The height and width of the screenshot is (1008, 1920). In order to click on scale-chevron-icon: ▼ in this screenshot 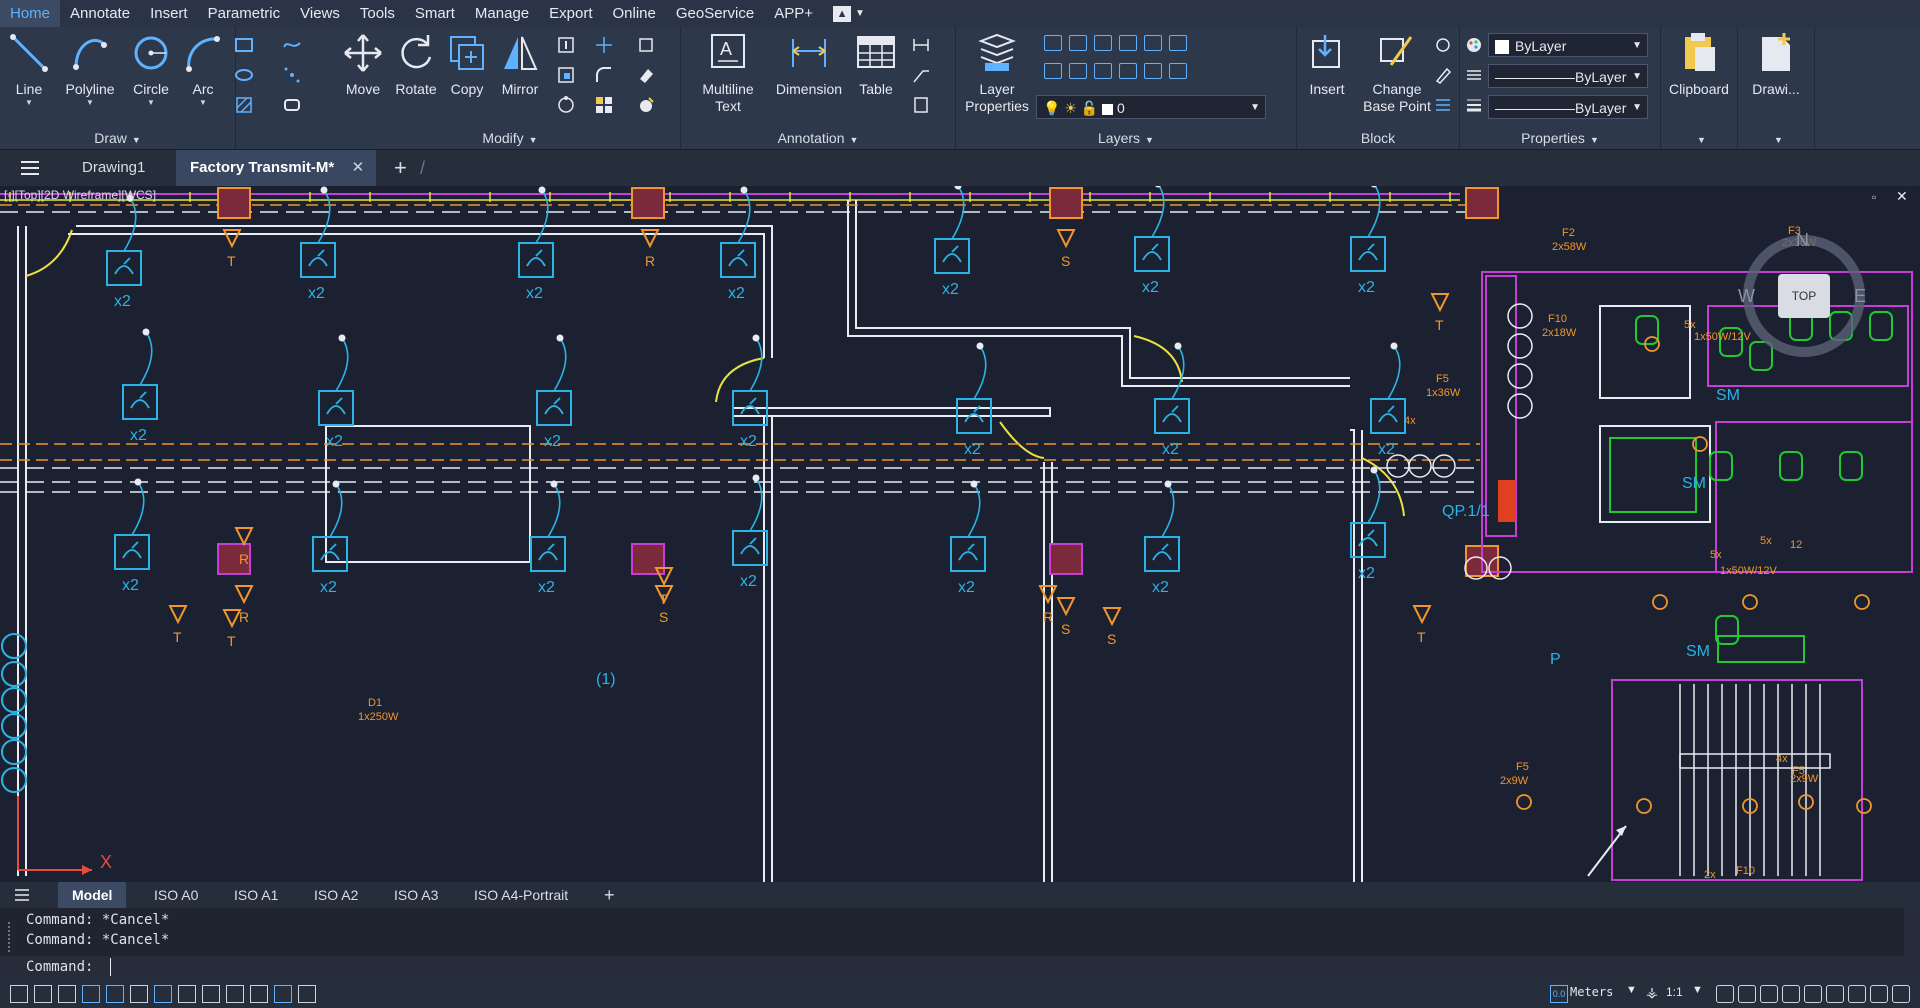, I will do `click(1697, 990)`.